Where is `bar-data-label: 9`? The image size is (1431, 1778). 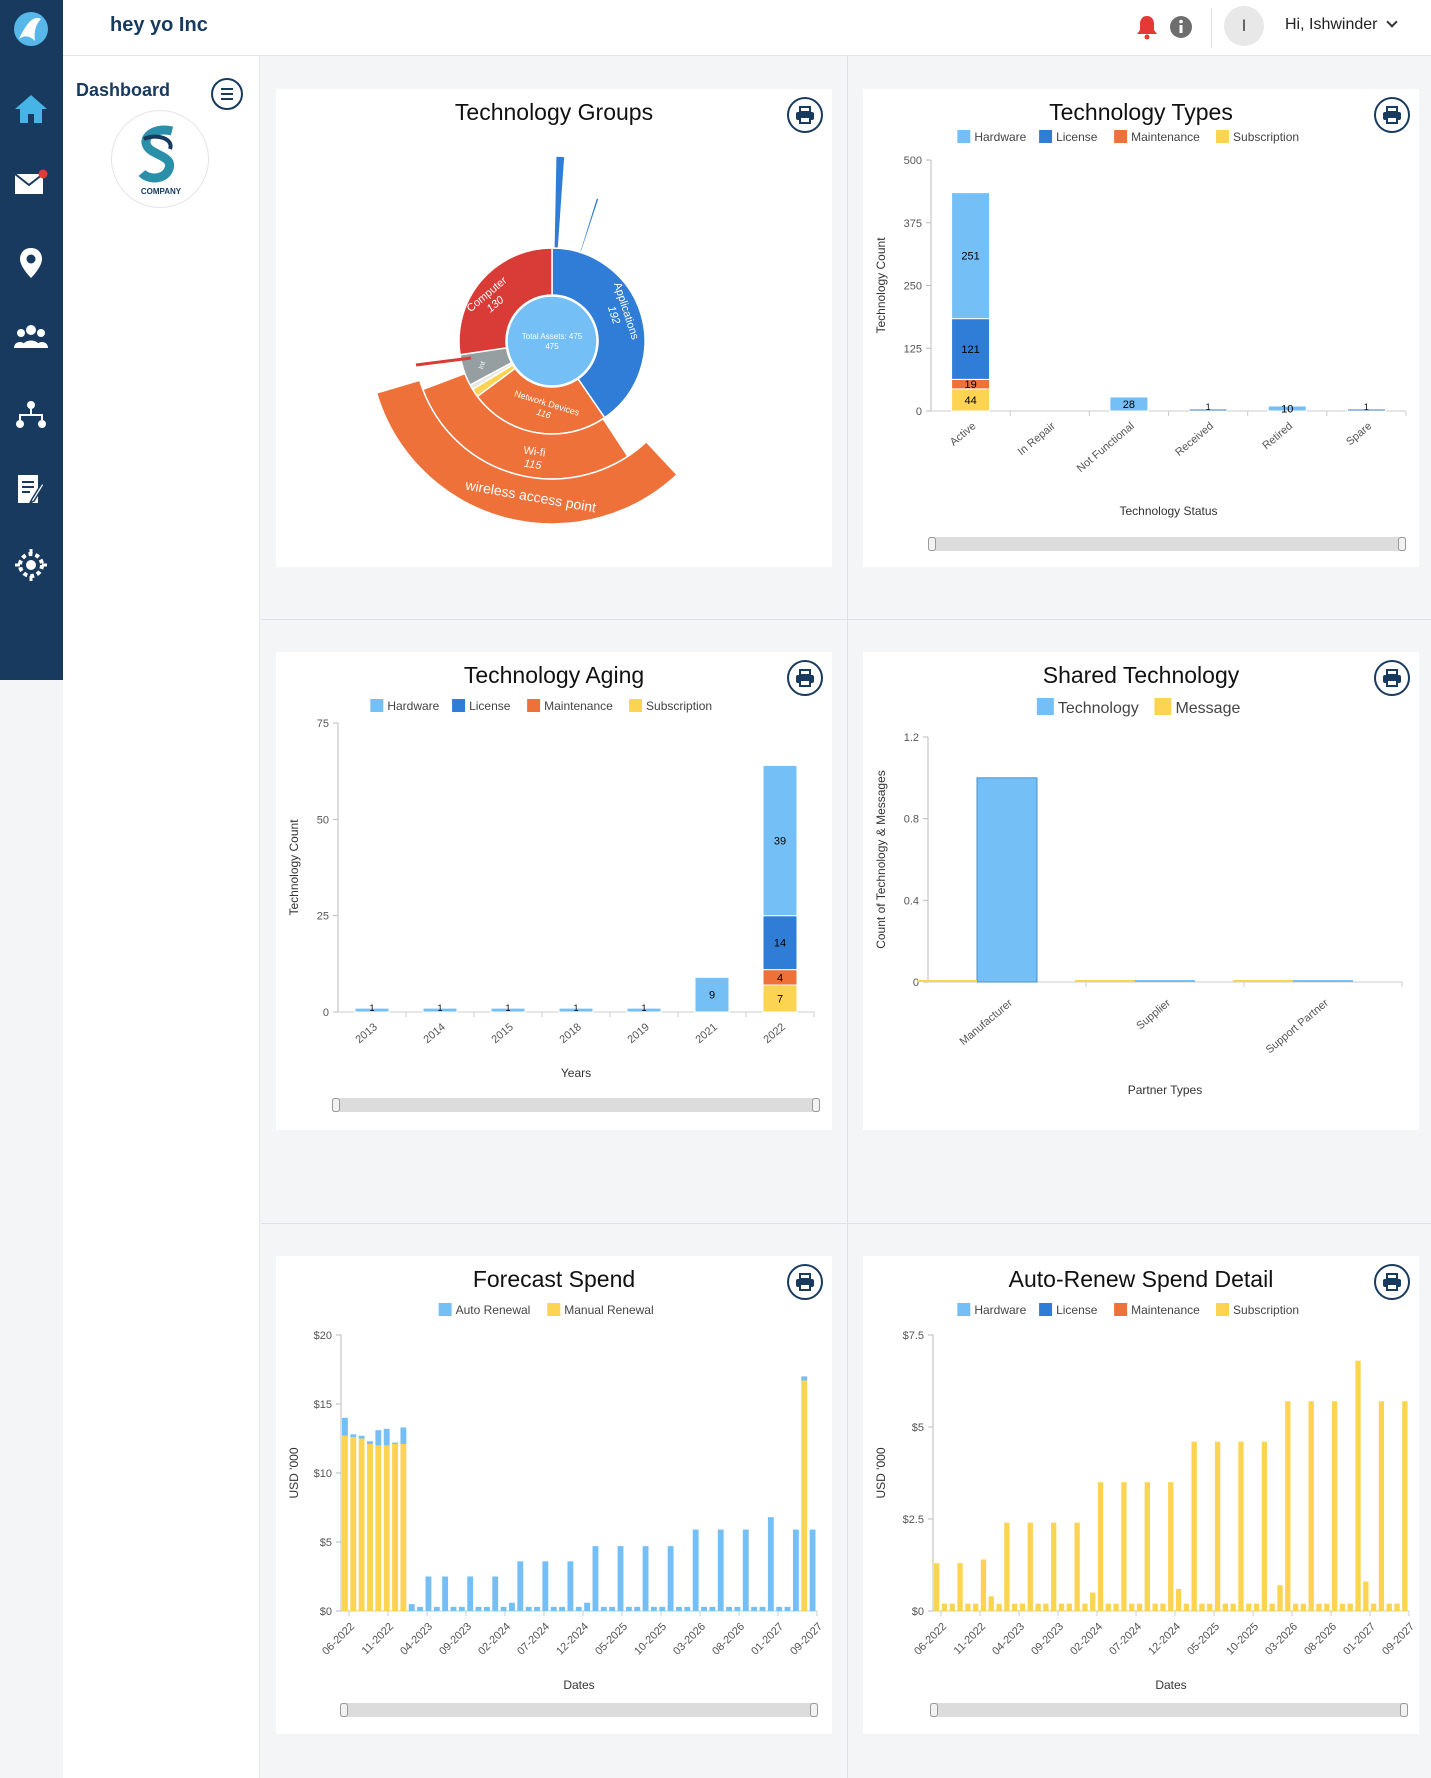 bar-data-label: 9 is located at coordinates (712, 996).